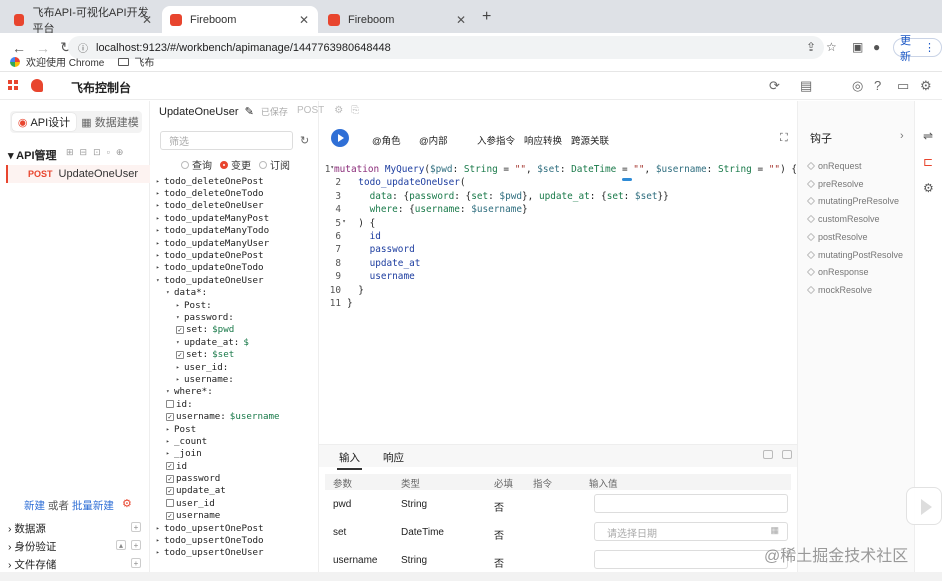 This screenshot has height=581, width=942. What do you see at coordinates (274, 164) in the screenshot?
I see `radio-subscription: 订阅` at bounding box center [274, 164].